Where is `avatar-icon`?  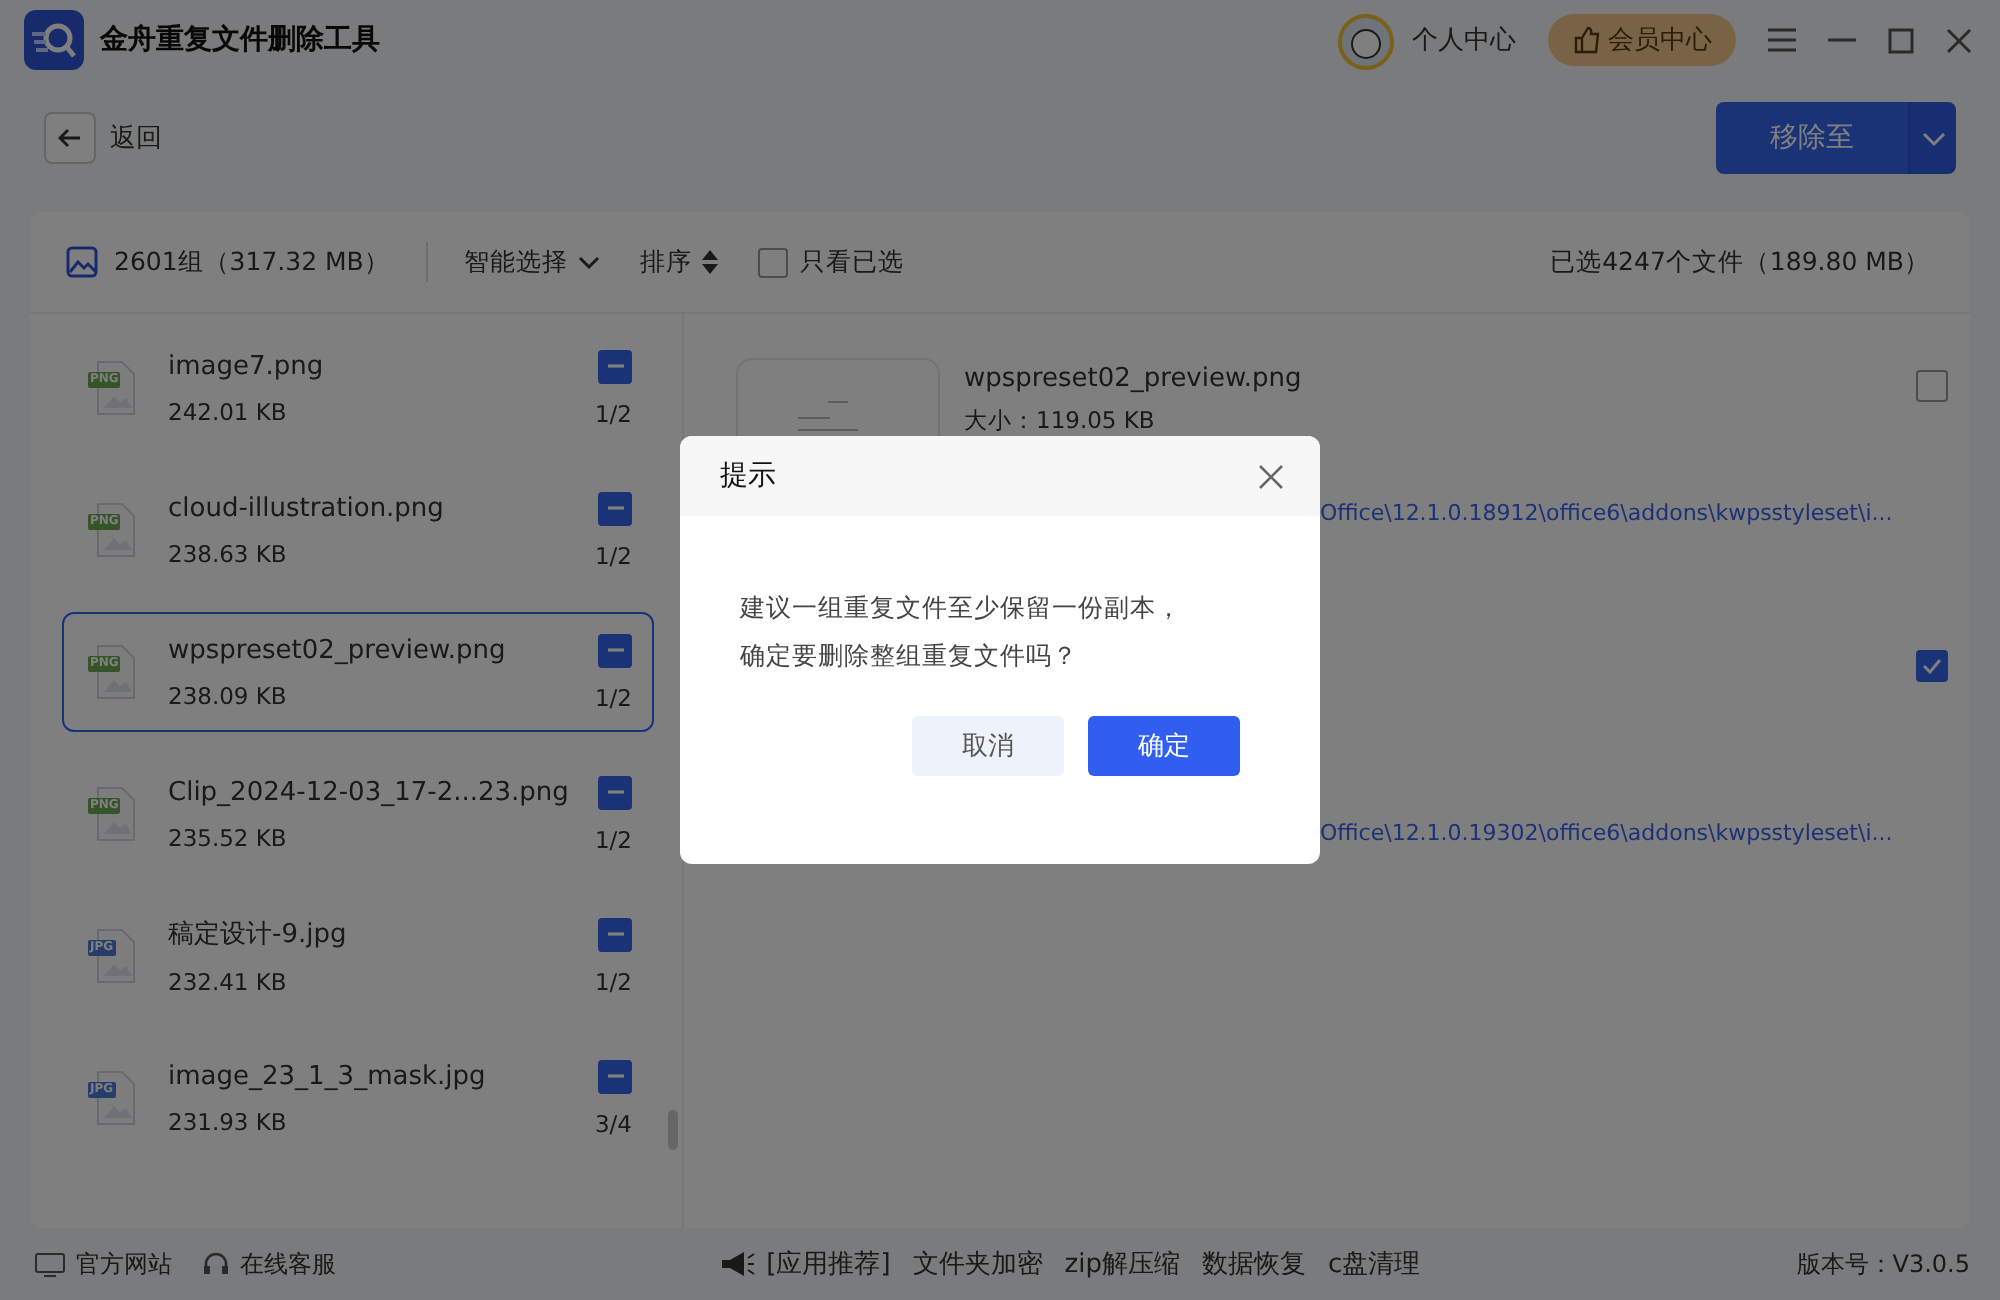
avatar-icon is located at coordinates (1366, 40).